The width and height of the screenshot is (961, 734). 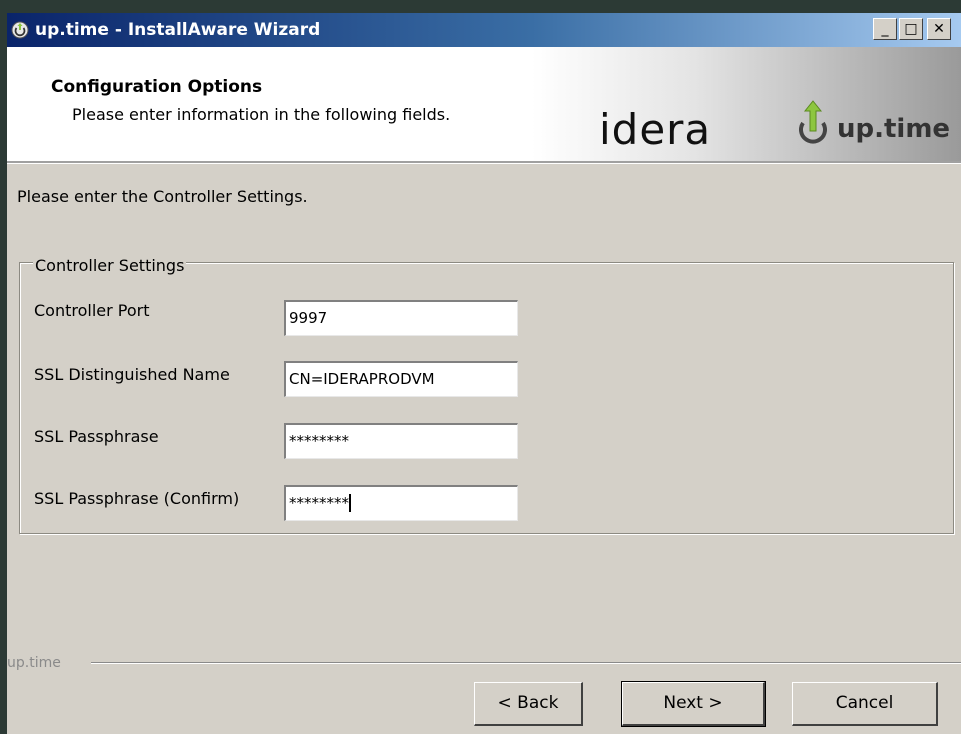 I want to click on cancel-button: Cancel, so click(x=865, y=704).